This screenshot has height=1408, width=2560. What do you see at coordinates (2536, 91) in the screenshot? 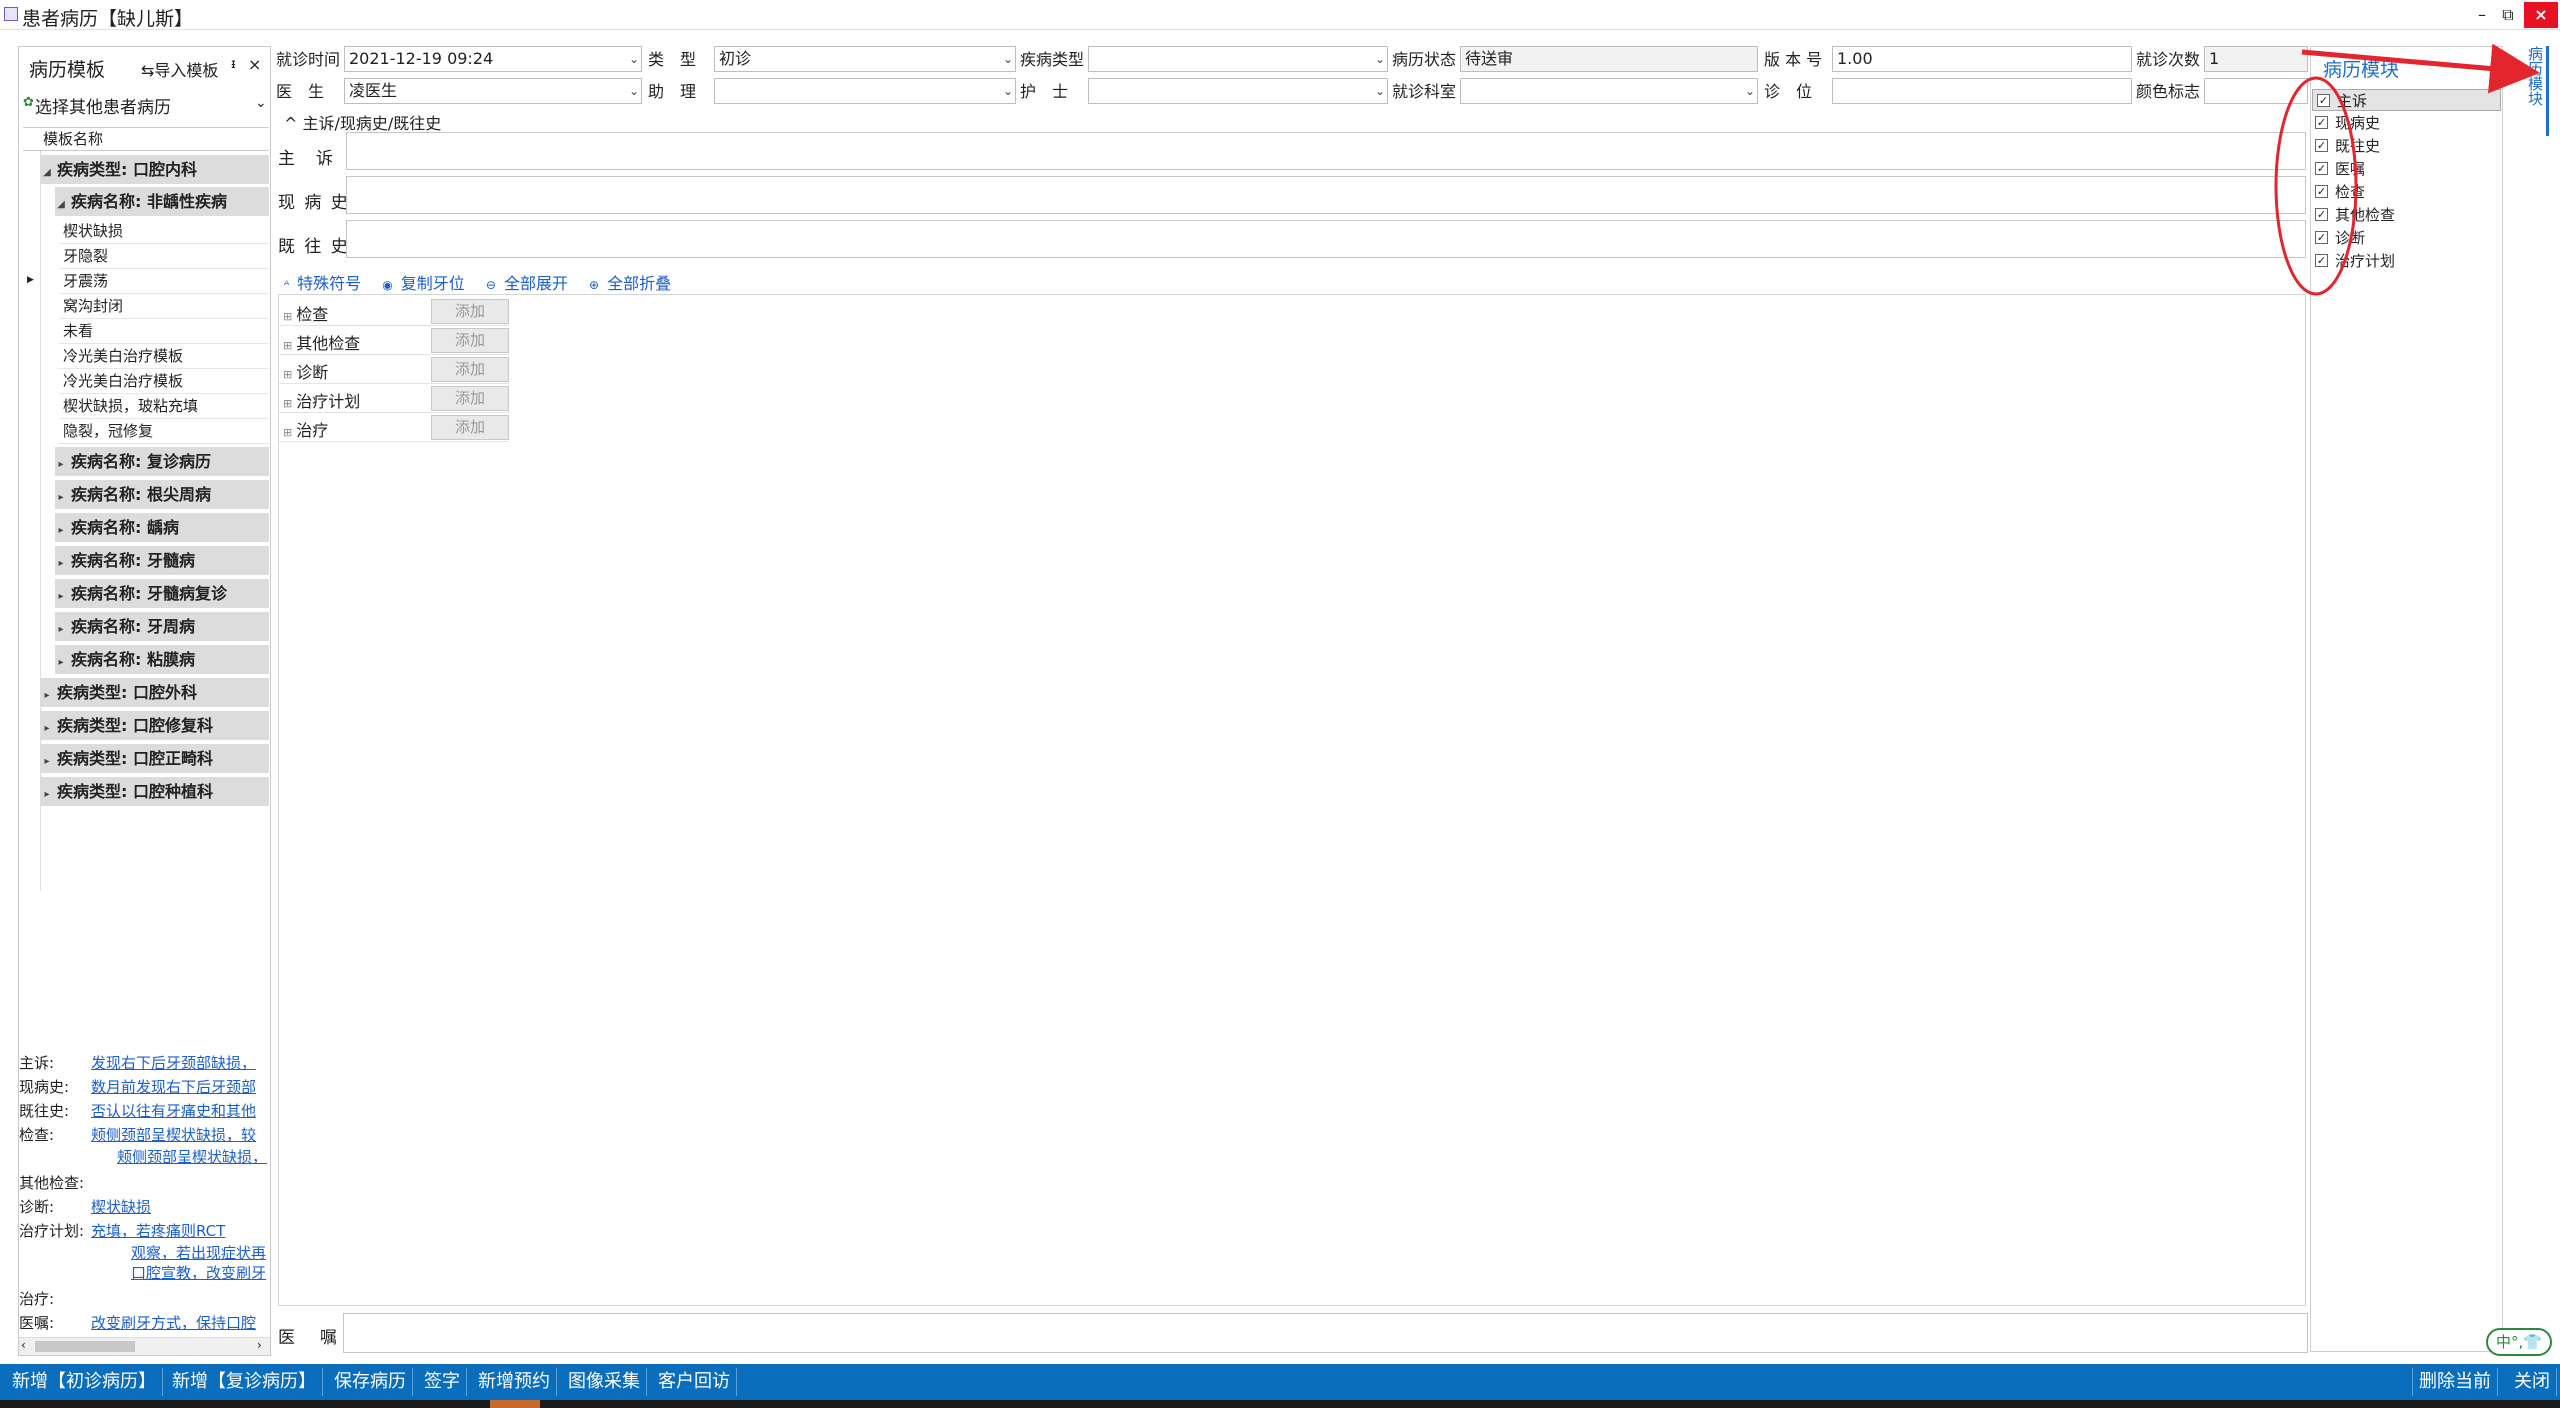
I see `side-tab-record-module: 病历模块` at bounding box center [2536, 91].